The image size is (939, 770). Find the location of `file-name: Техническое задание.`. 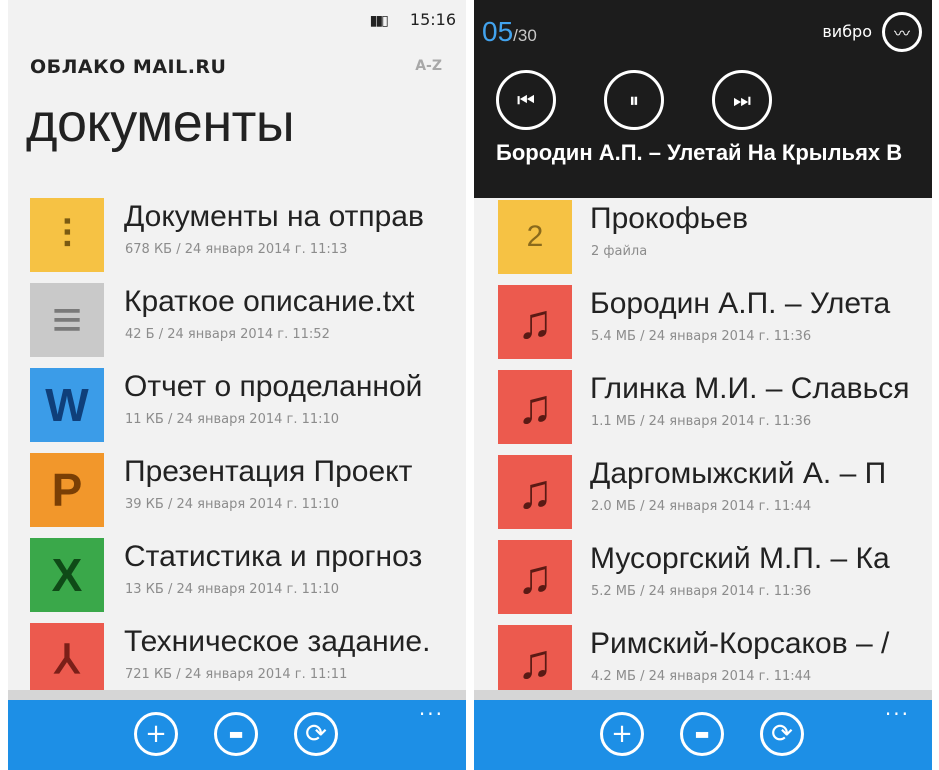

file-name: Техническое задание. is located at coordinates (277, 641).